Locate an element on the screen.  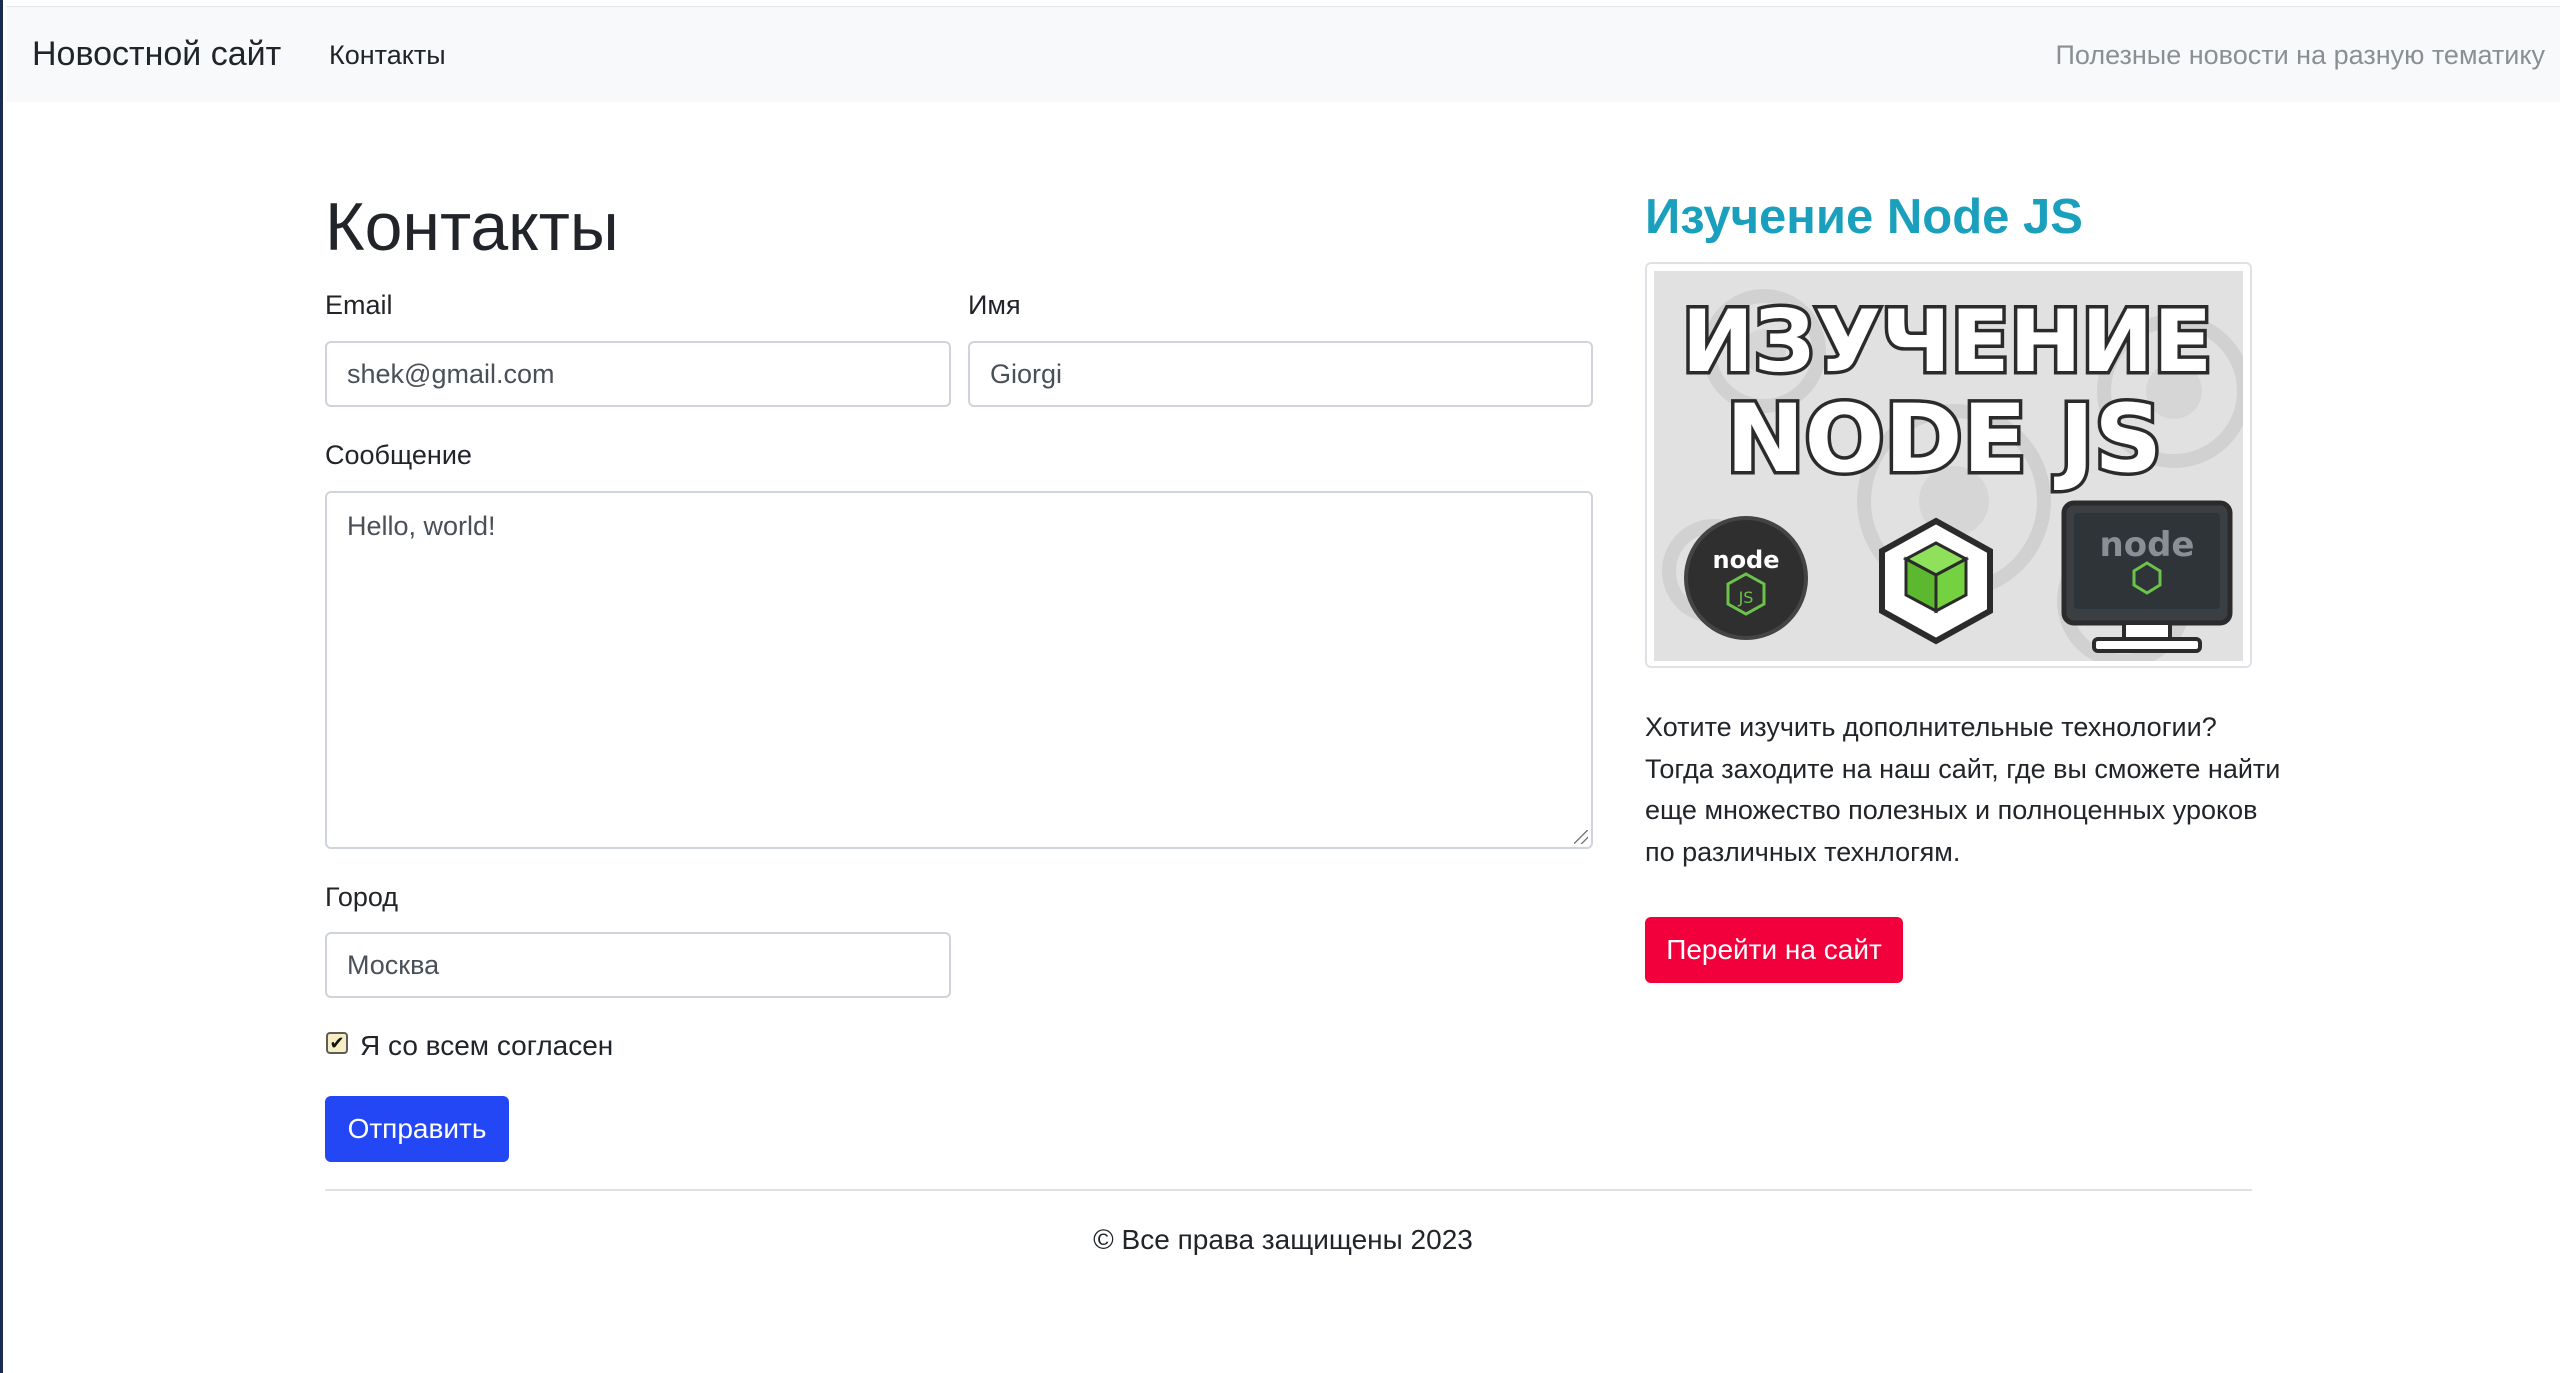
nodejs-thumbnail: ИЗУЧЕНИЕ NODE JS node JS node is located at coordinates (1948, 465).